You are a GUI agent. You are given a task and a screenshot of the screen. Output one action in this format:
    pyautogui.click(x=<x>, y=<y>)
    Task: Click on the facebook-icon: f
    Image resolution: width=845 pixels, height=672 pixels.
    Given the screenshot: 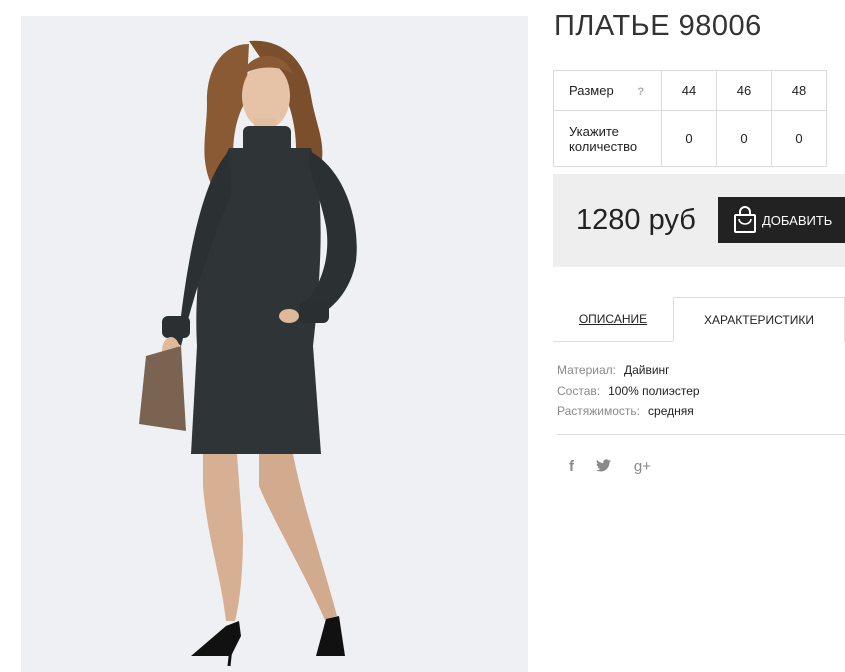 What is the action you would take?
    pyautogui.click(x=571, y=466)
    